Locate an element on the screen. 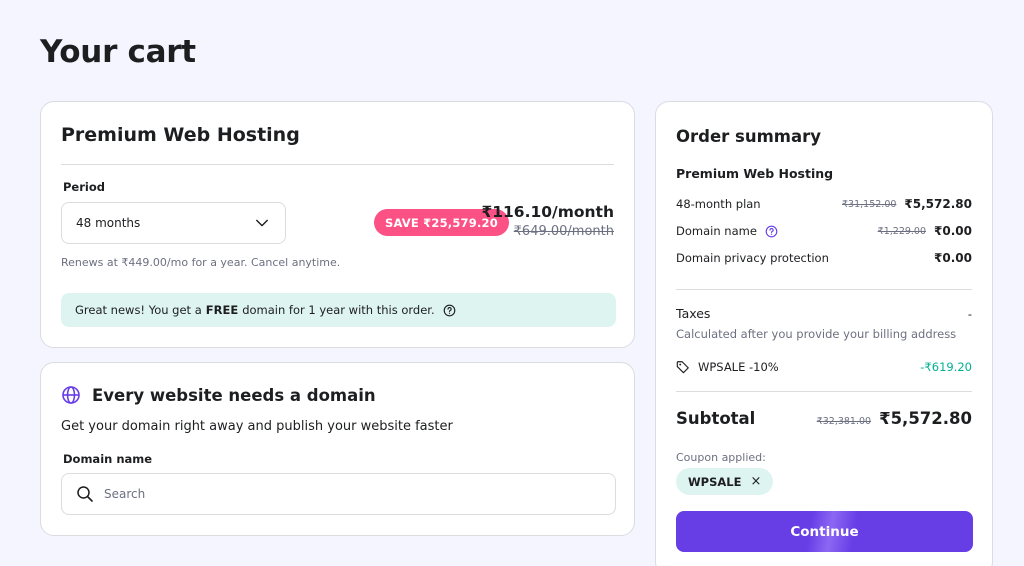  coupon-discount-row: WPSALE -10% -₹619.20 is located at coordinates (824, 367).